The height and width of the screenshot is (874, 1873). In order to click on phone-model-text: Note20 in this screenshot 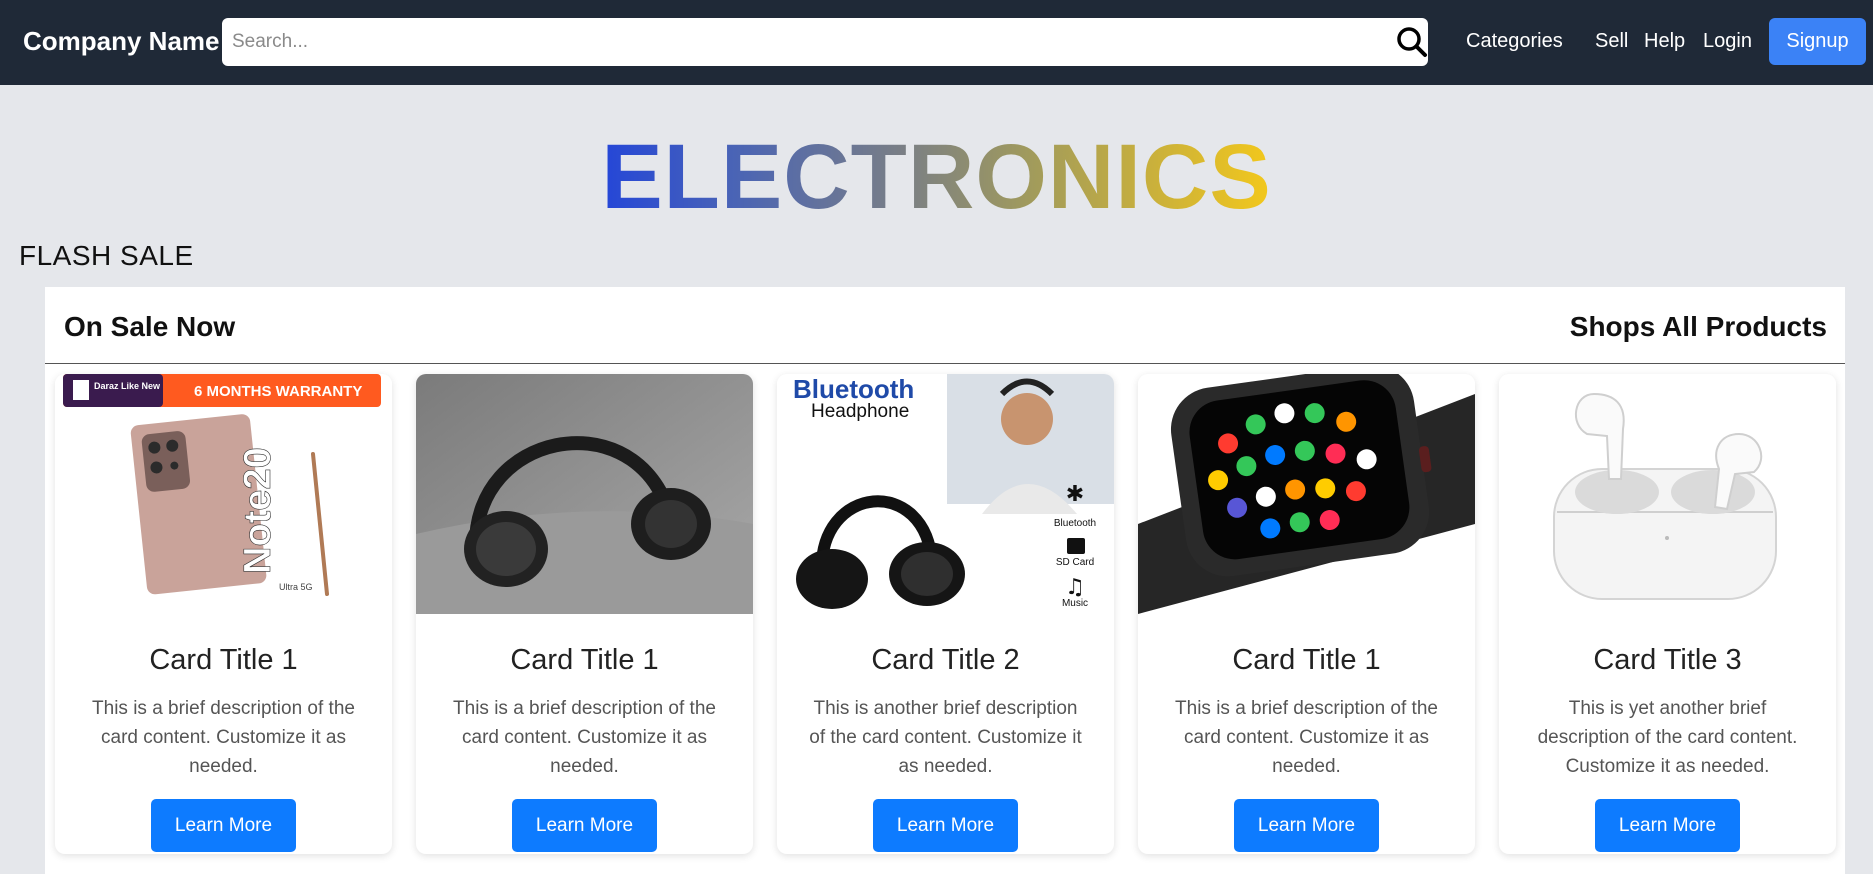, I will do `click(258, 510)`.